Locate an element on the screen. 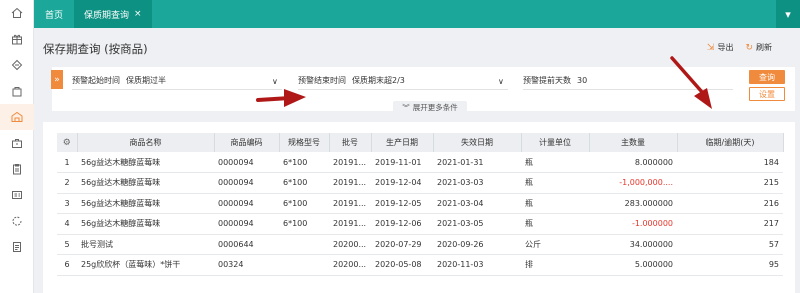 The height and width of the screenshot is (293, 800). warn-start-label: 预警起始时间 is located at coordinates (96, 80).